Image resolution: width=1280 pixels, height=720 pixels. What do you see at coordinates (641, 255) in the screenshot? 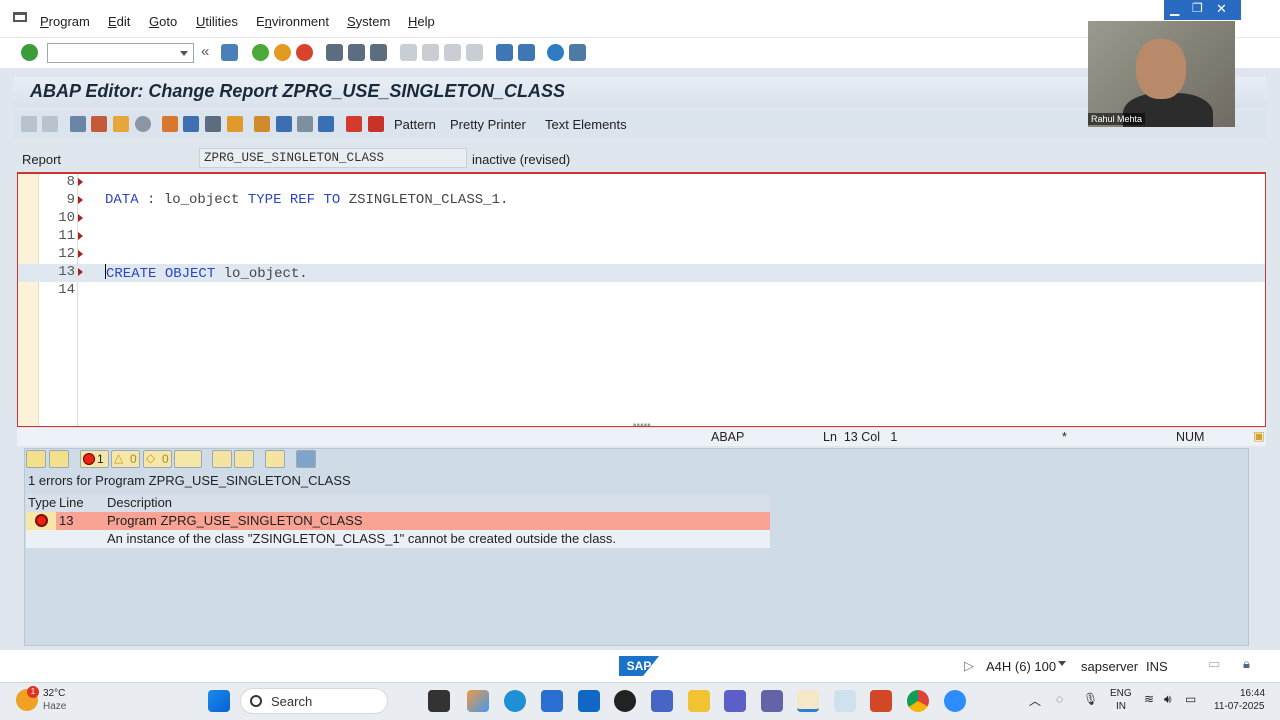
I see `code-line: 12` at bounding box center [641, 255].